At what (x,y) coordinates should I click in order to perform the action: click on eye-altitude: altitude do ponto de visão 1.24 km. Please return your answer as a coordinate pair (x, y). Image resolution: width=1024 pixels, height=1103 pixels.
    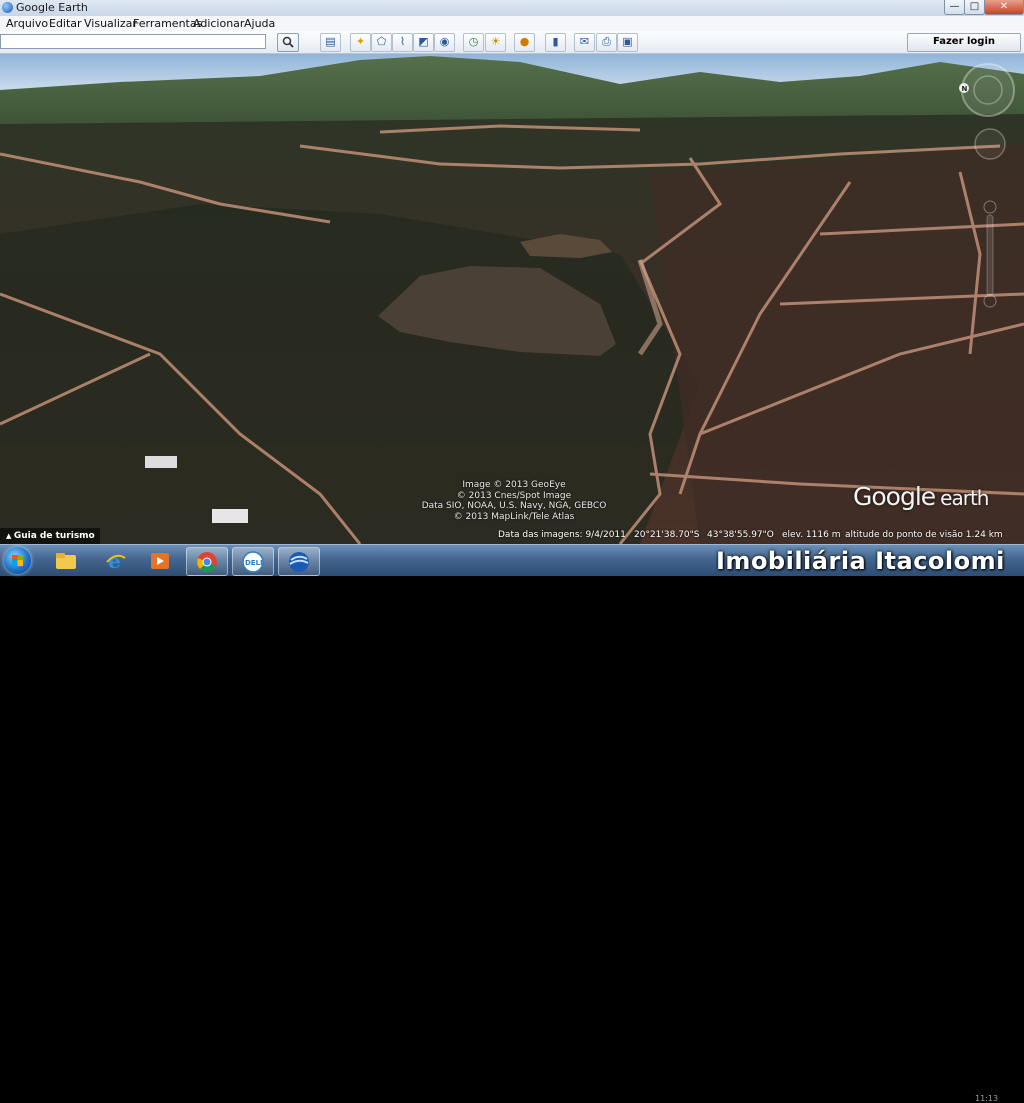
    Looking at the image, I should click on (924, 535).